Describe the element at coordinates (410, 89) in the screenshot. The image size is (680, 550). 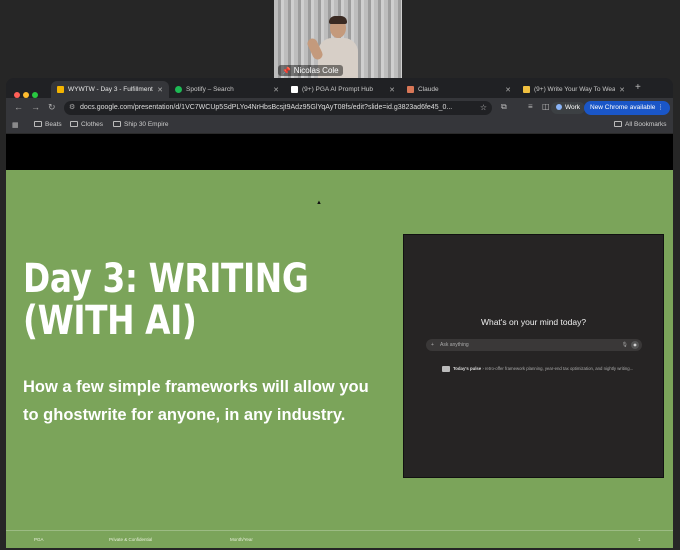
I see `claude-icon` at that location.